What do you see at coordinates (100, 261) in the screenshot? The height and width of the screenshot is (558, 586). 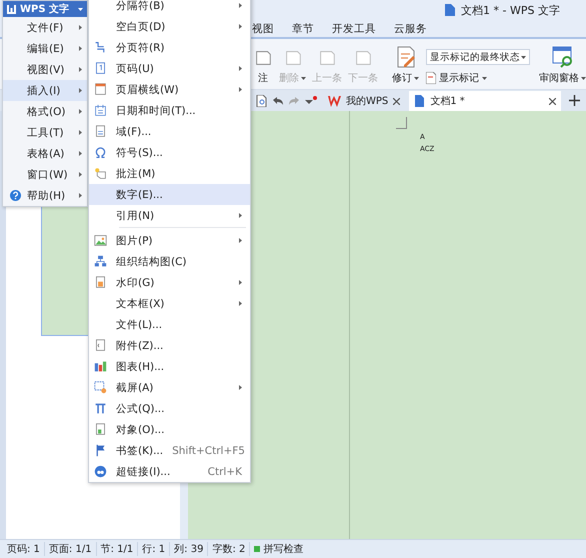 I see `org-chart-icon` at bounding box center [100, 261].